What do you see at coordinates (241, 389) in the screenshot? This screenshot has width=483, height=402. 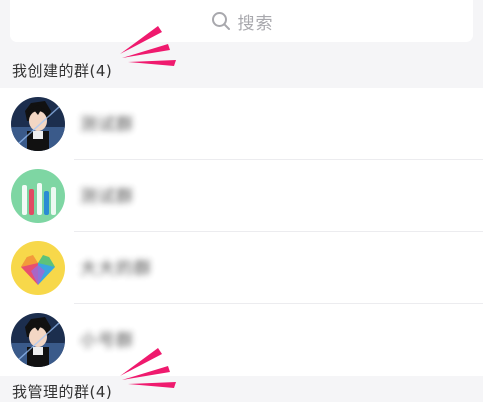 I see `section-header-managed: 我管理的群(4)` at bounding box center [241, 389].